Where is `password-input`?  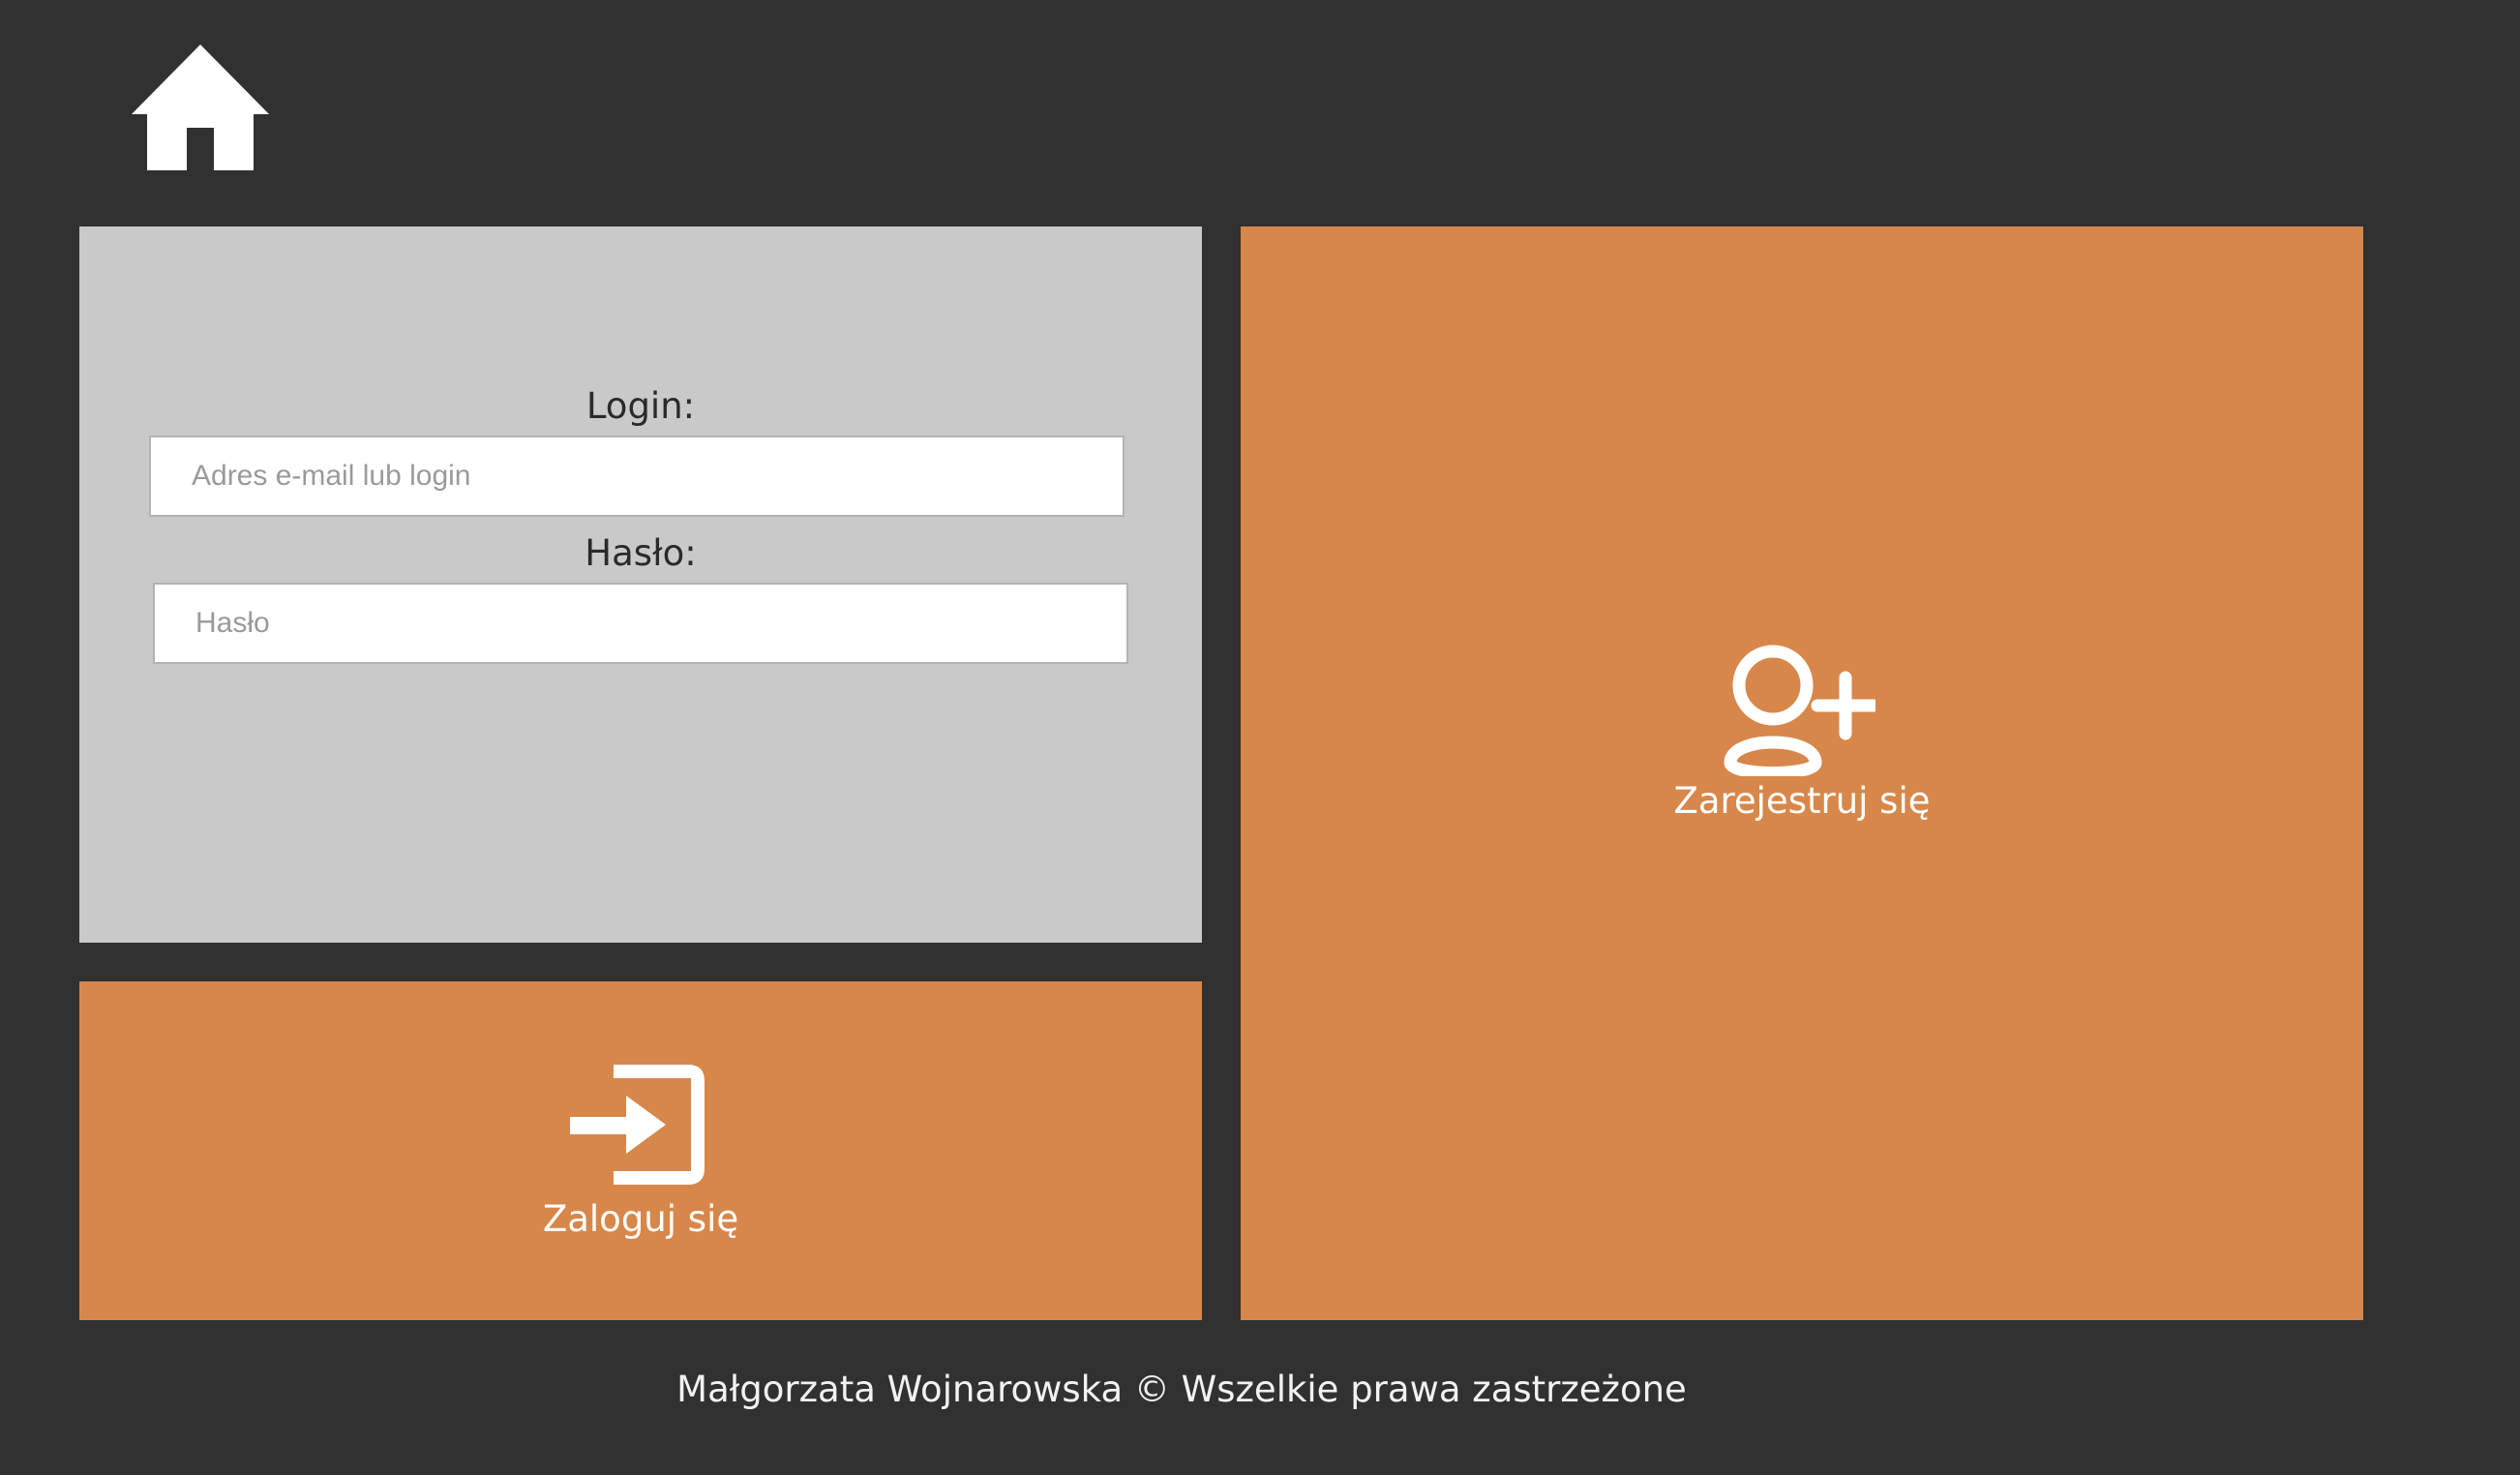 password-input is located at coordinates (640, 623).